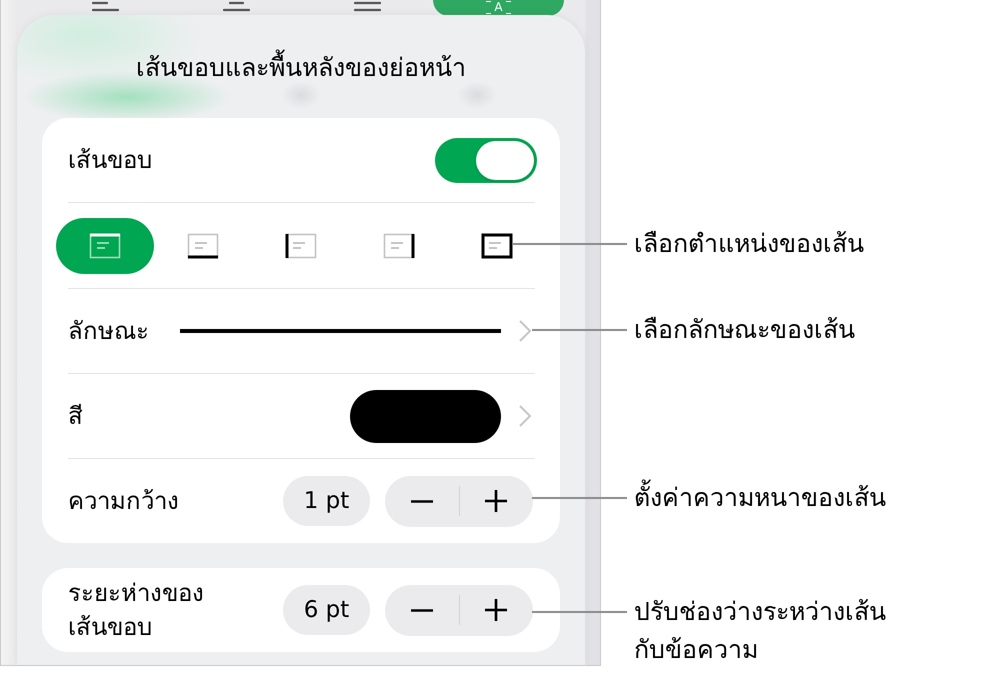 The height and width of the screenshot is (676, 983). Describe the element at coordinates (749, 244) in the screenshot. I see `callout-label: เลือกตำแหน่งของเส้น` at that location.